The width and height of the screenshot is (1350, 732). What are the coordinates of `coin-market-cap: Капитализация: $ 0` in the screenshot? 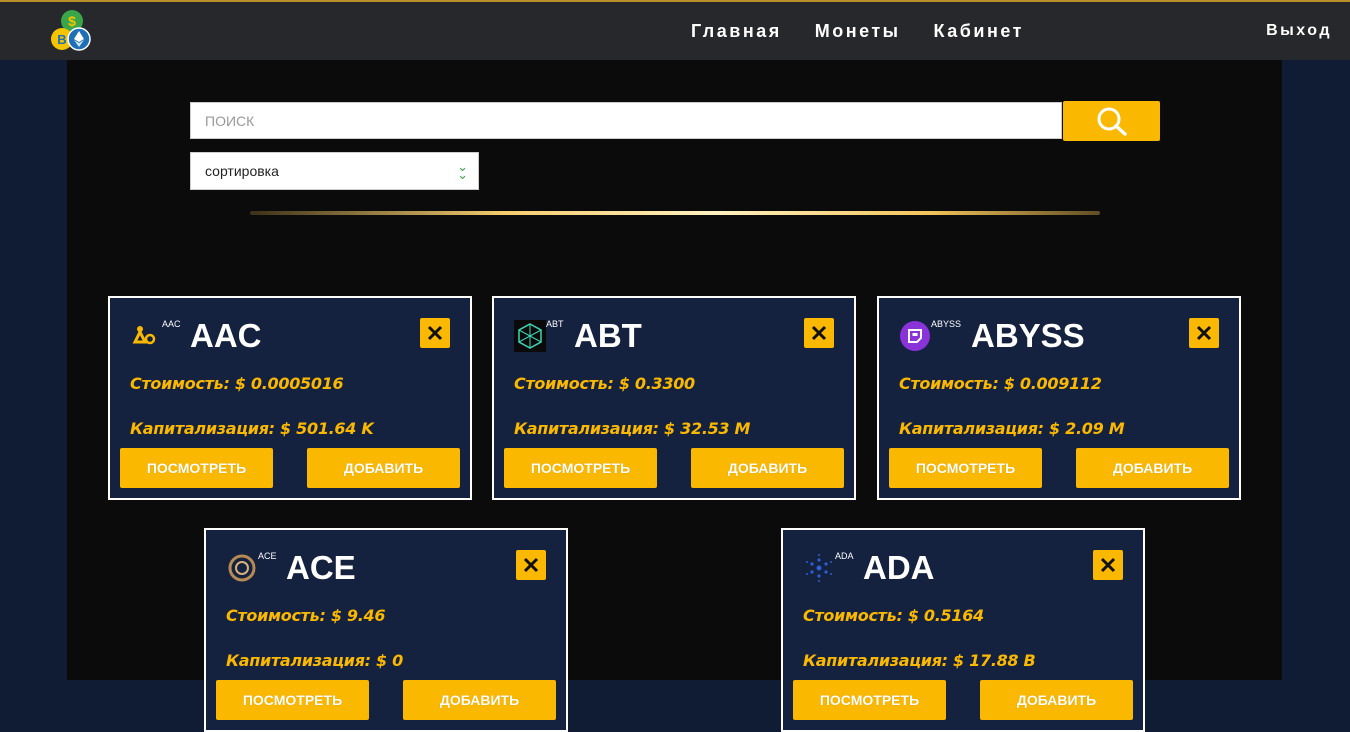 It's located at (314, 660).